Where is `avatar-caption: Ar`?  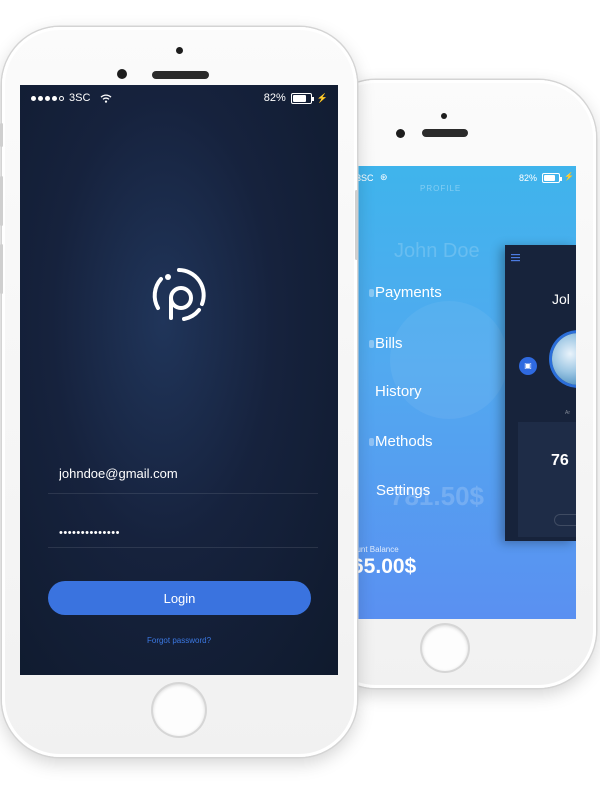 avatar-caption: Ar is located at coordinates (567, 413).